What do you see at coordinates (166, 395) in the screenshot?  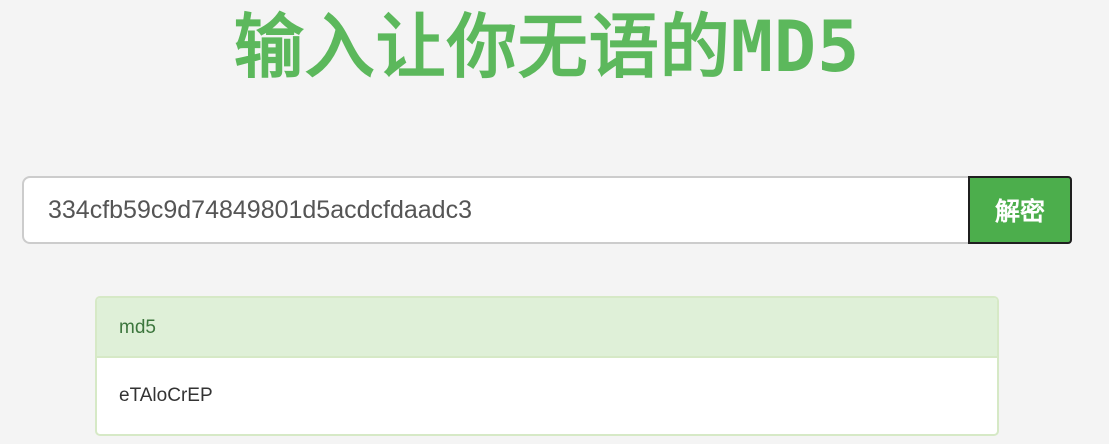 I see `result-panel-value: eTAloCrEP` at bounding box center [166, 395].